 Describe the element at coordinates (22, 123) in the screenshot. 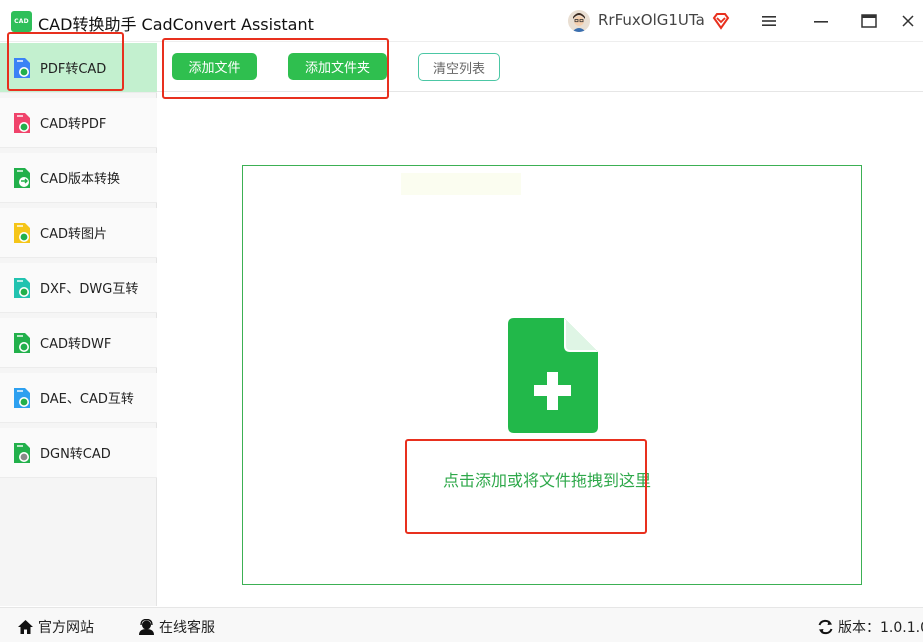

I see `cad-to-pdf-icon` at that location.